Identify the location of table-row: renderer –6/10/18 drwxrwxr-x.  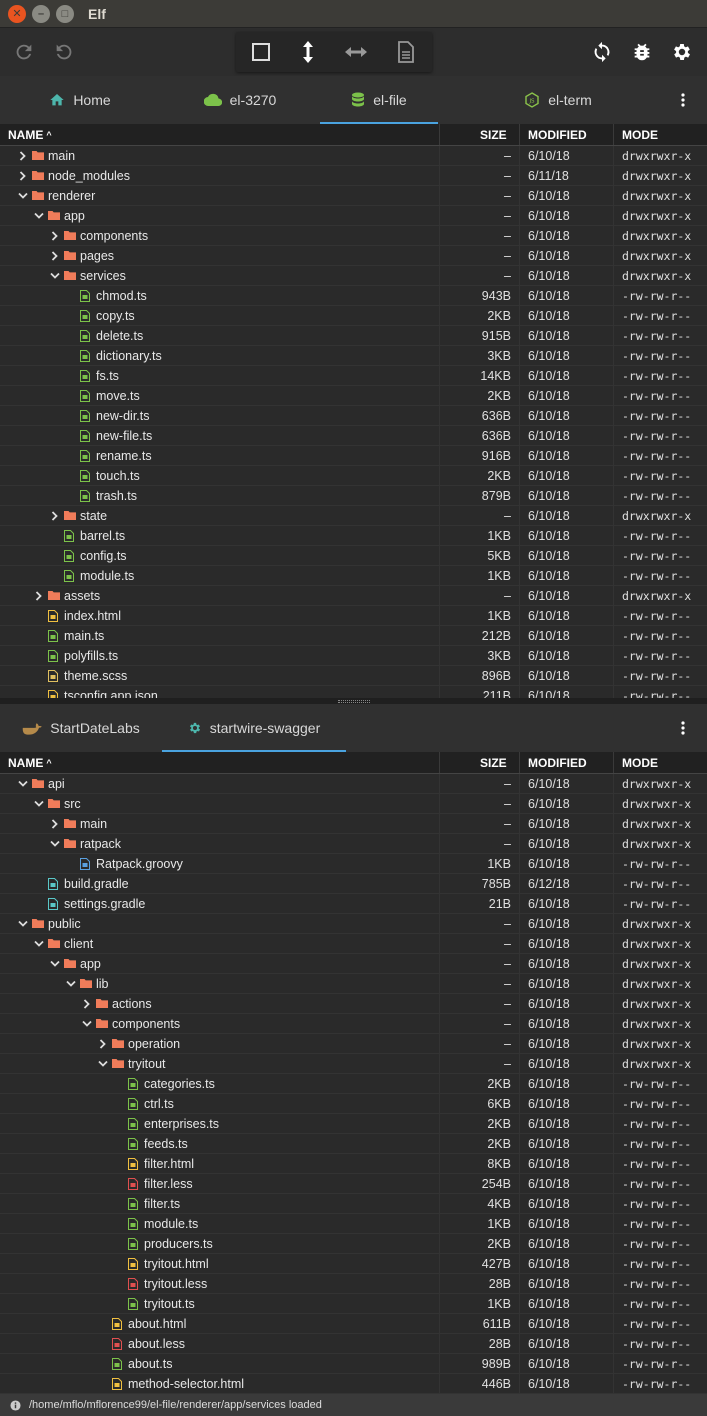
(353, 196).